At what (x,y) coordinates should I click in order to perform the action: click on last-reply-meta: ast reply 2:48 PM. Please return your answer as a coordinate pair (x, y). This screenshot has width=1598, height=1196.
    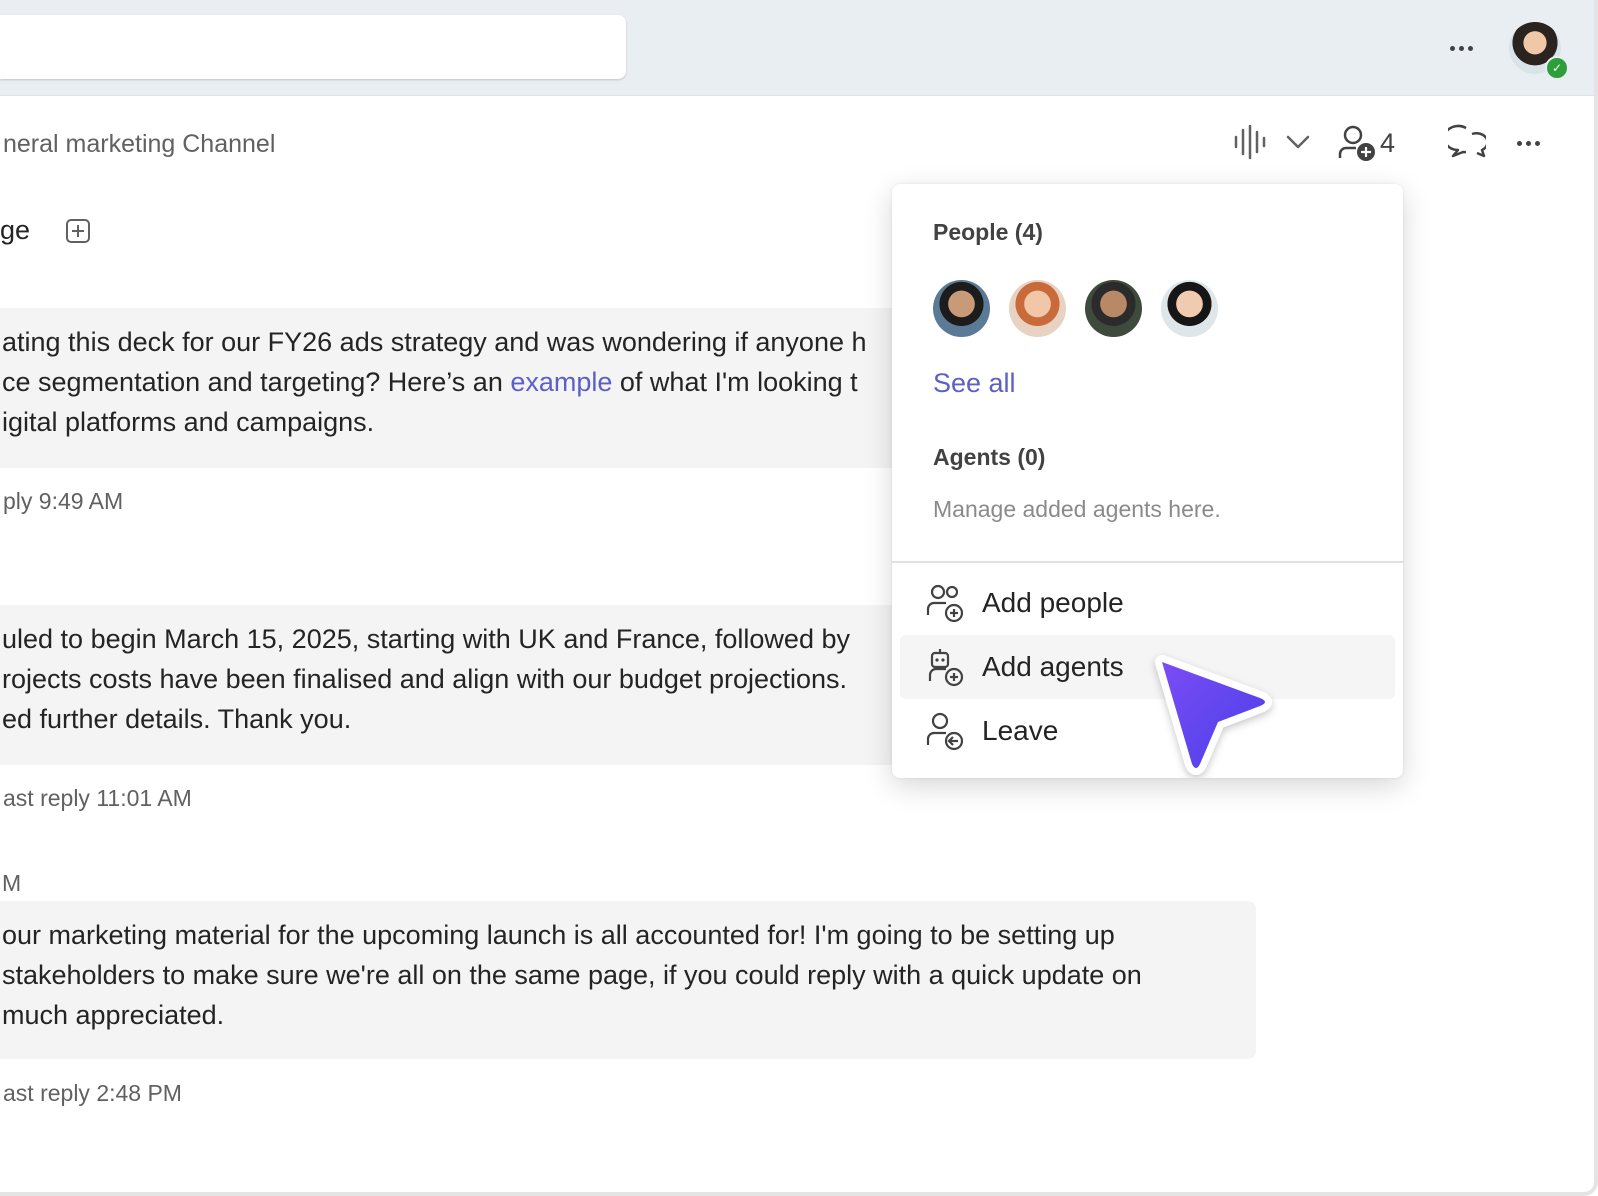
    Looking at the image, I should click on (92, 1093).